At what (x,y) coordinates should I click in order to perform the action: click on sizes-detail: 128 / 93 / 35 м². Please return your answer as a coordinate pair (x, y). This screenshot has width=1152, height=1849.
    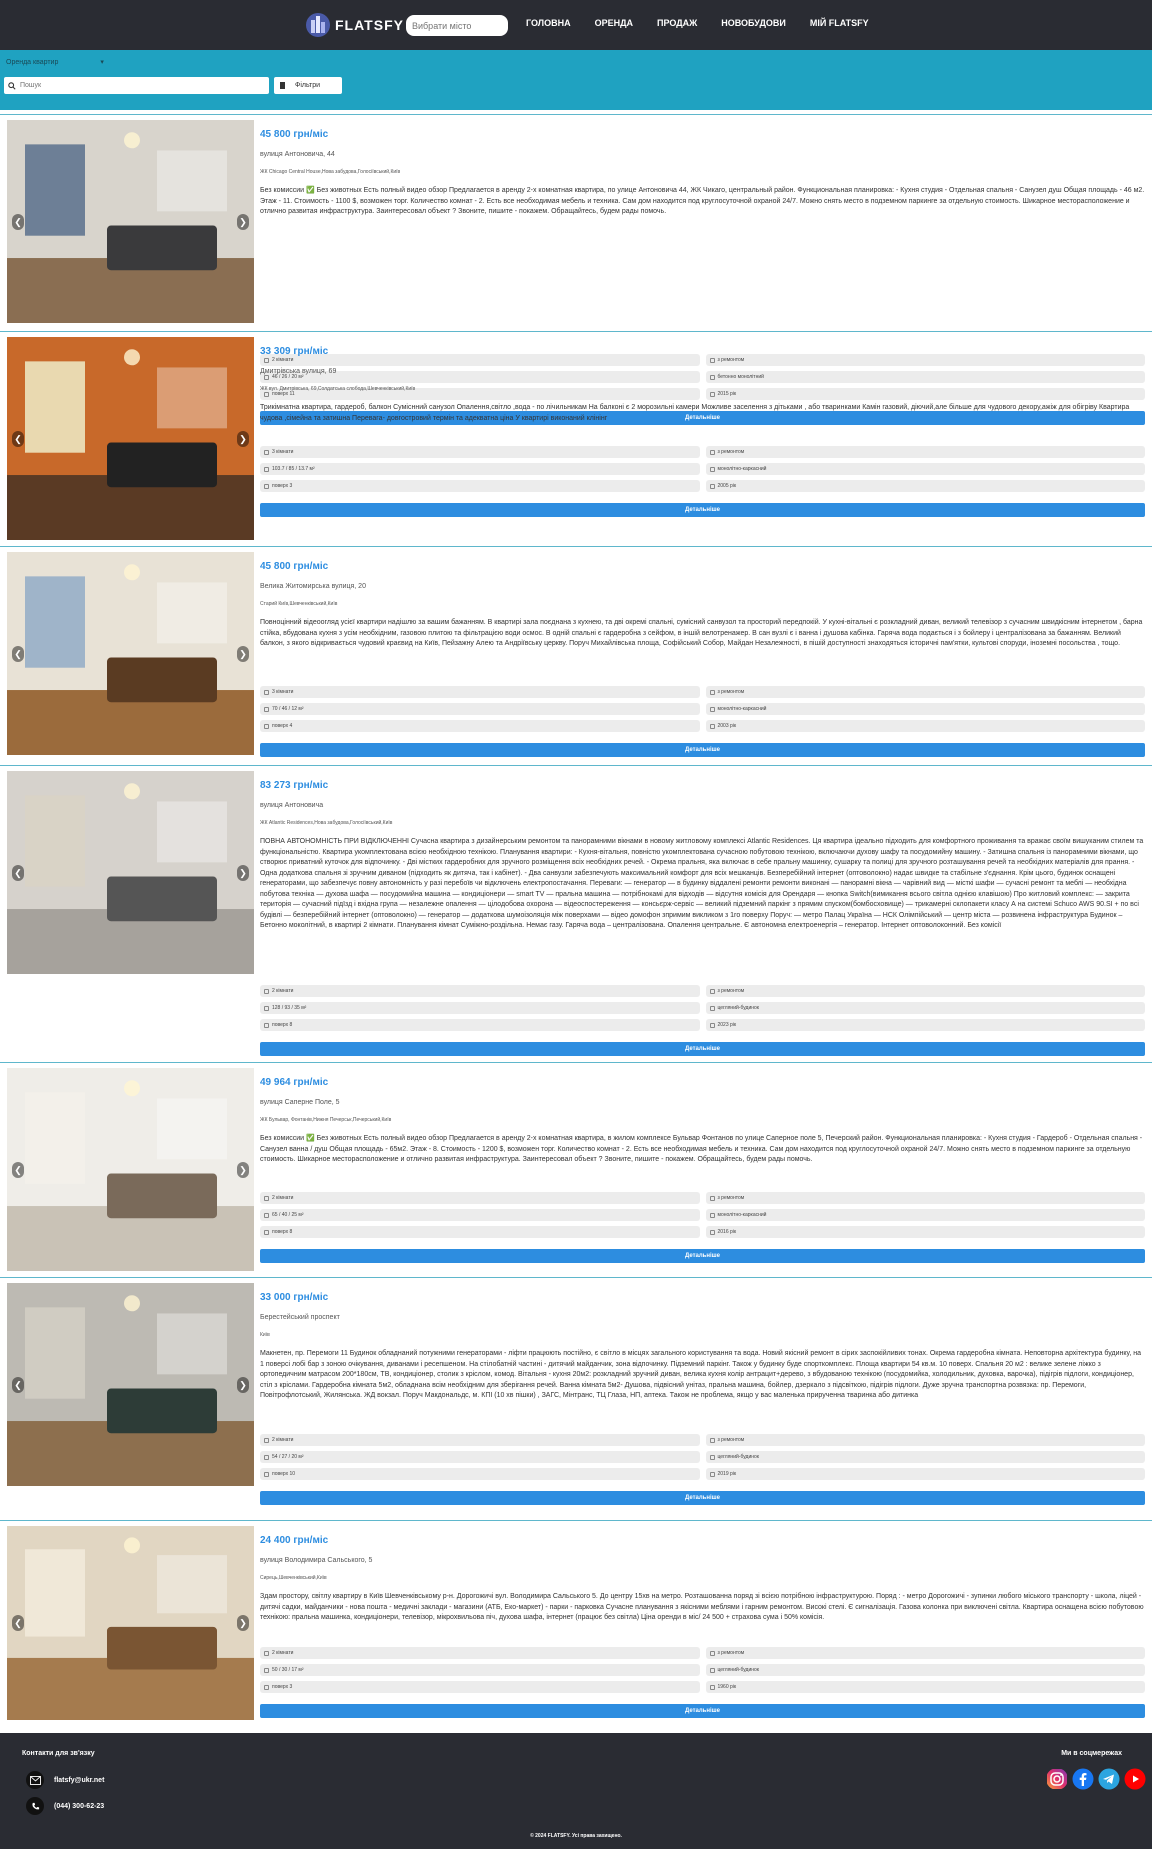
    Looking at the image, I should click on (480, 1008).